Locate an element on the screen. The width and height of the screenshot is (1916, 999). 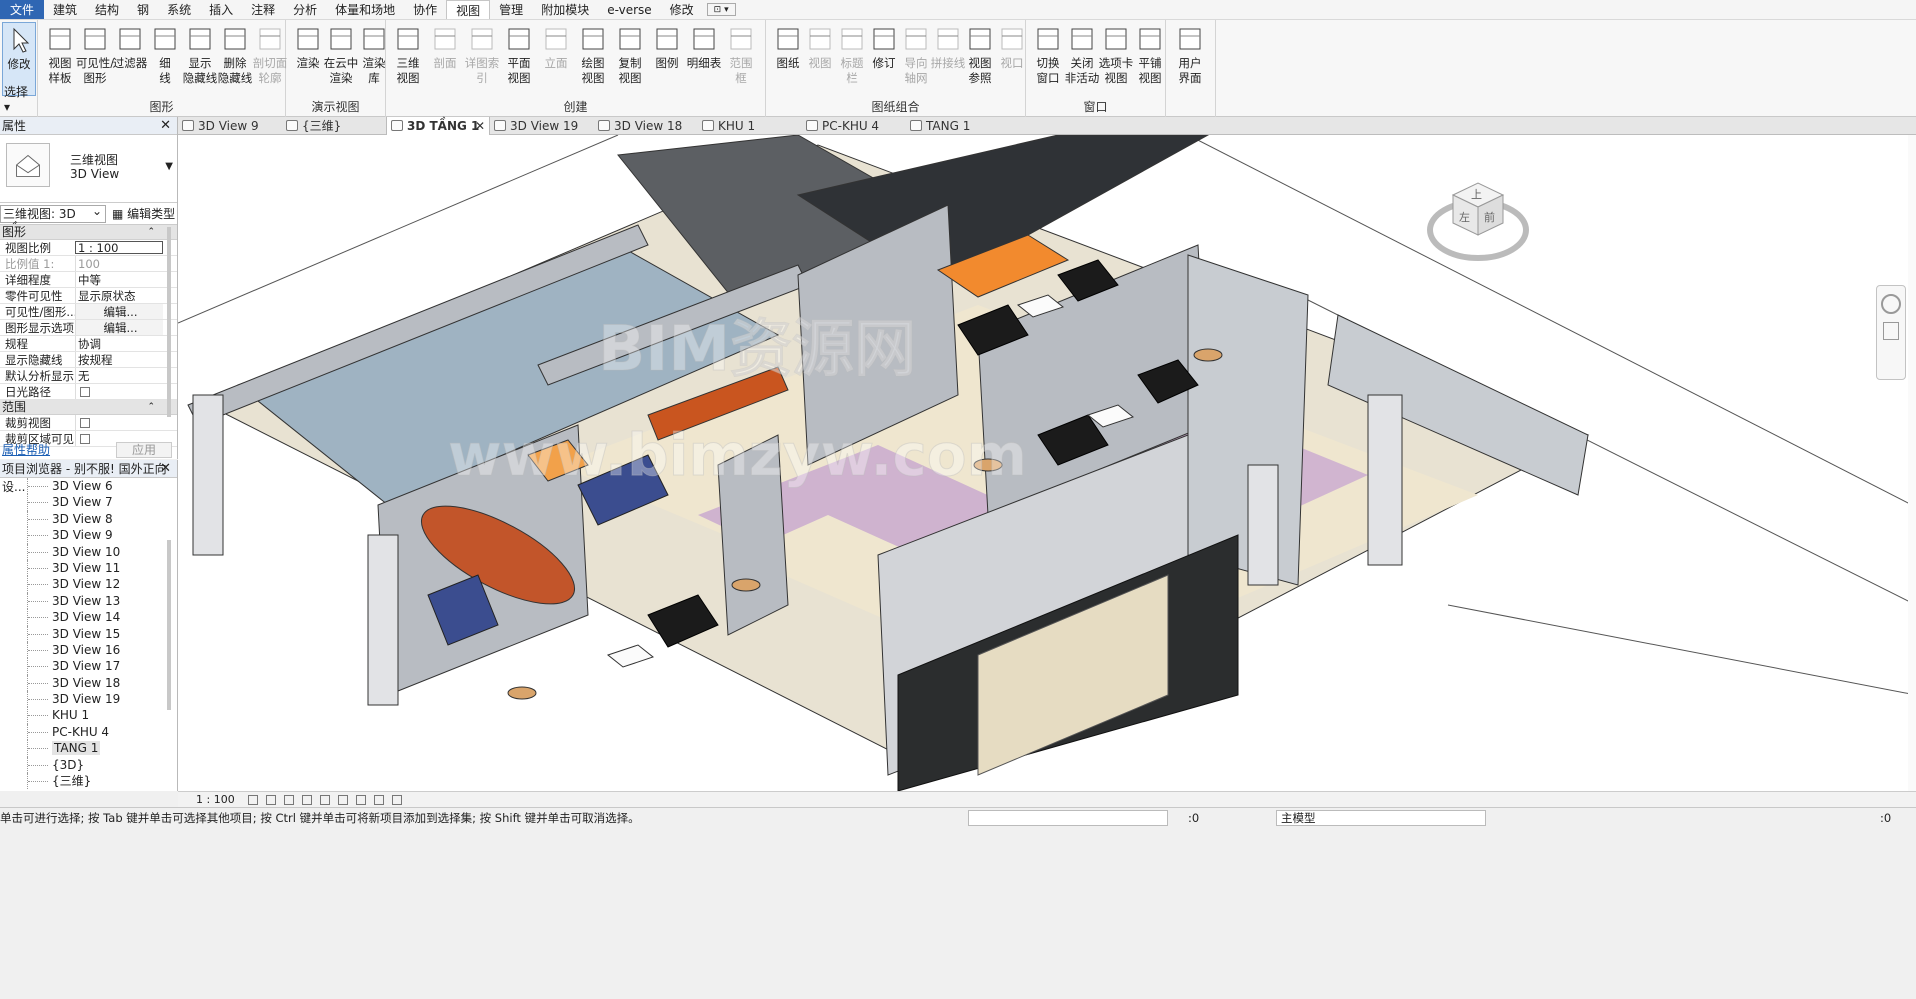
view-tab: PC-KHU 4 is located at coordinates (854, 126).